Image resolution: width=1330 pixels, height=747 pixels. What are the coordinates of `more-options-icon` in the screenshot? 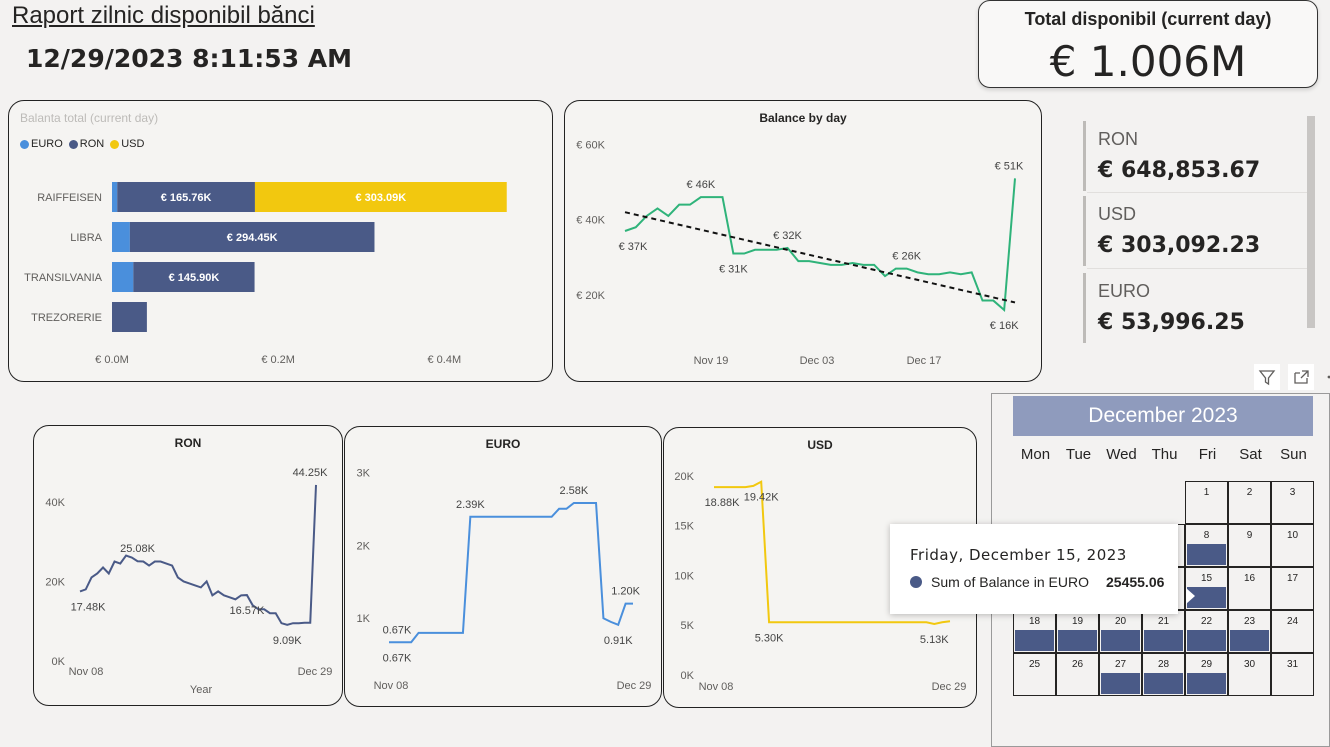 It's located at (1326, 377).